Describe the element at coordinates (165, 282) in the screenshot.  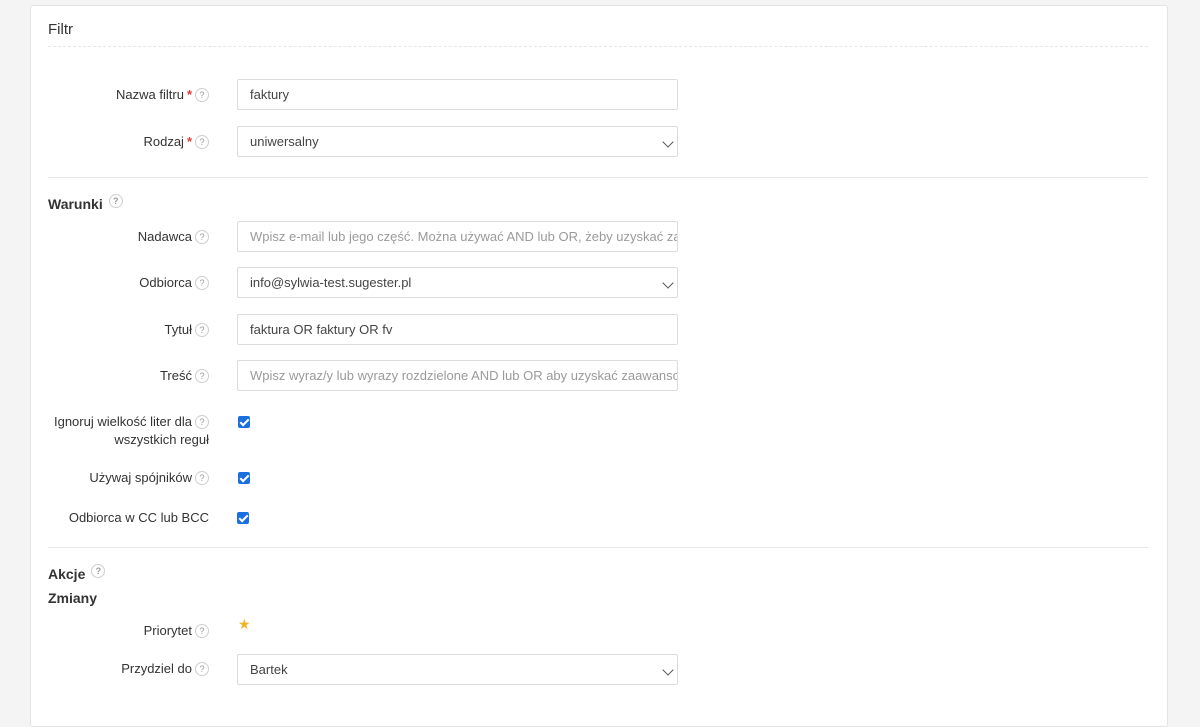
I see `recipient-label-text: Odbiorca` at that location.